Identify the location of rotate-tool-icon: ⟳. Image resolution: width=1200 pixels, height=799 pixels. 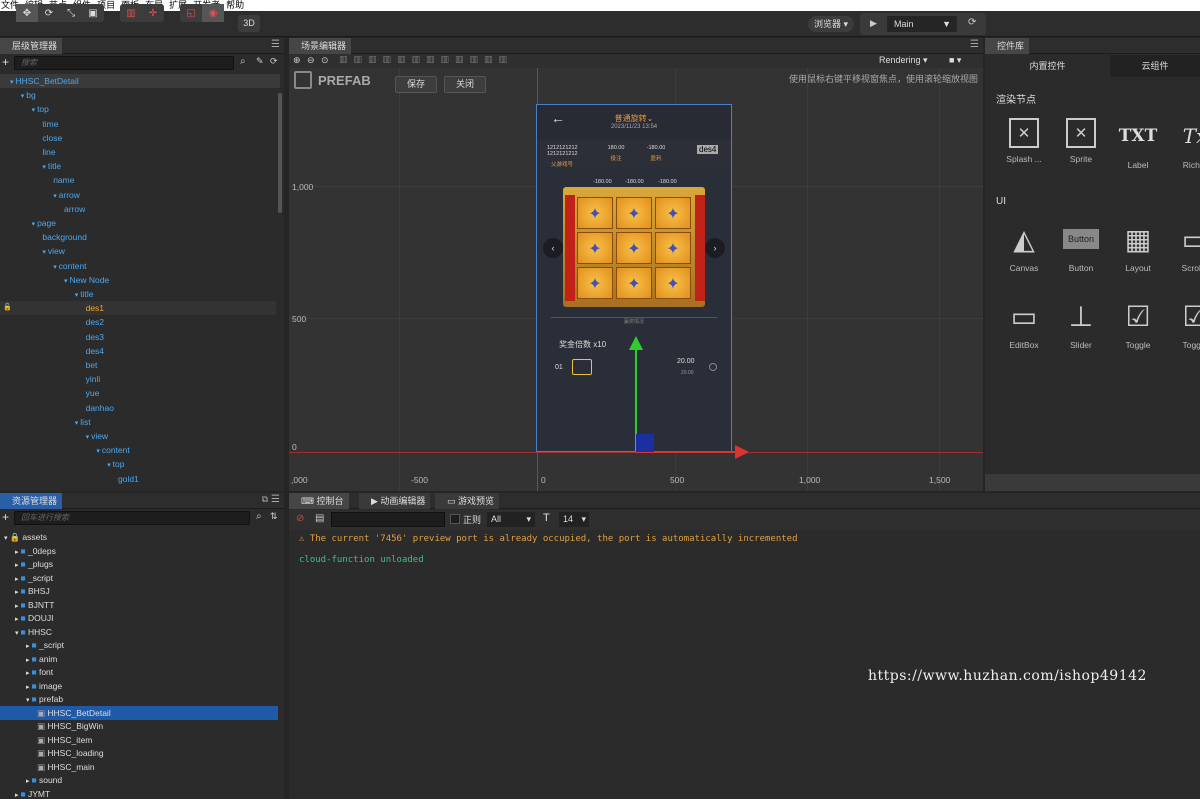
(49, 13).